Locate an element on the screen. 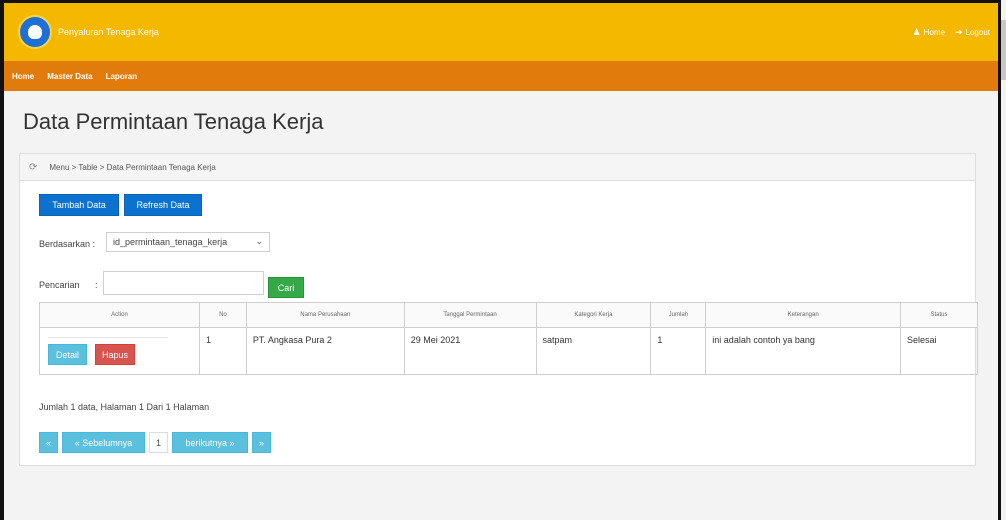  home-link-label: Home is located at coordinates (934, 32).